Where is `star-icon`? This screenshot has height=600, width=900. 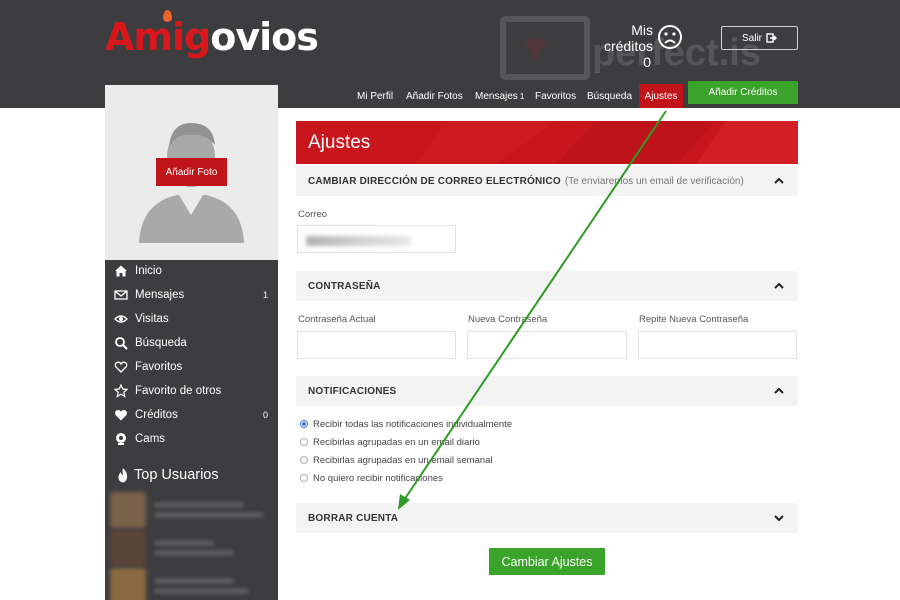 star-icon is located at coordinates (121, 391).